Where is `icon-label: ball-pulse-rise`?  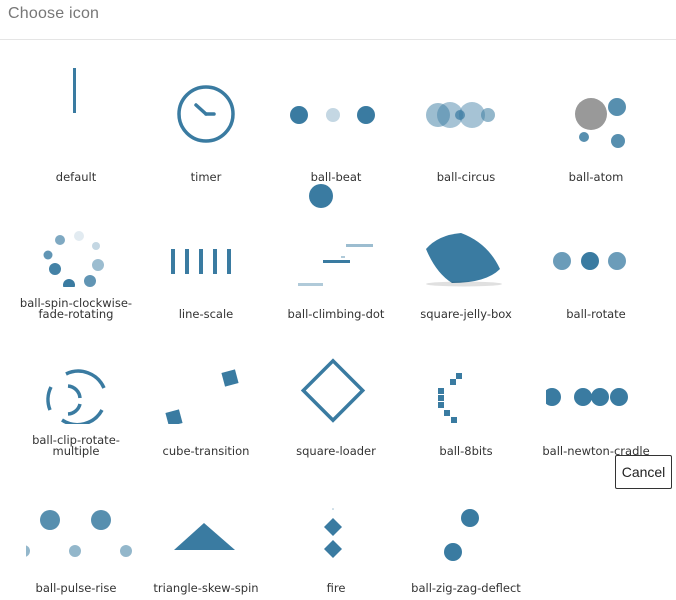 icon-label: ball-pulse-rise is located at coordinates (76, 588).